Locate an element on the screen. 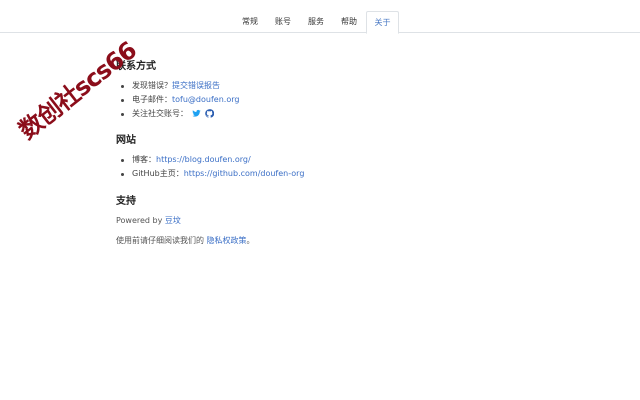  privacy-text: 使用前请仔细阅读我们的 隐私权政策。 is located at coordinates (185, 240).